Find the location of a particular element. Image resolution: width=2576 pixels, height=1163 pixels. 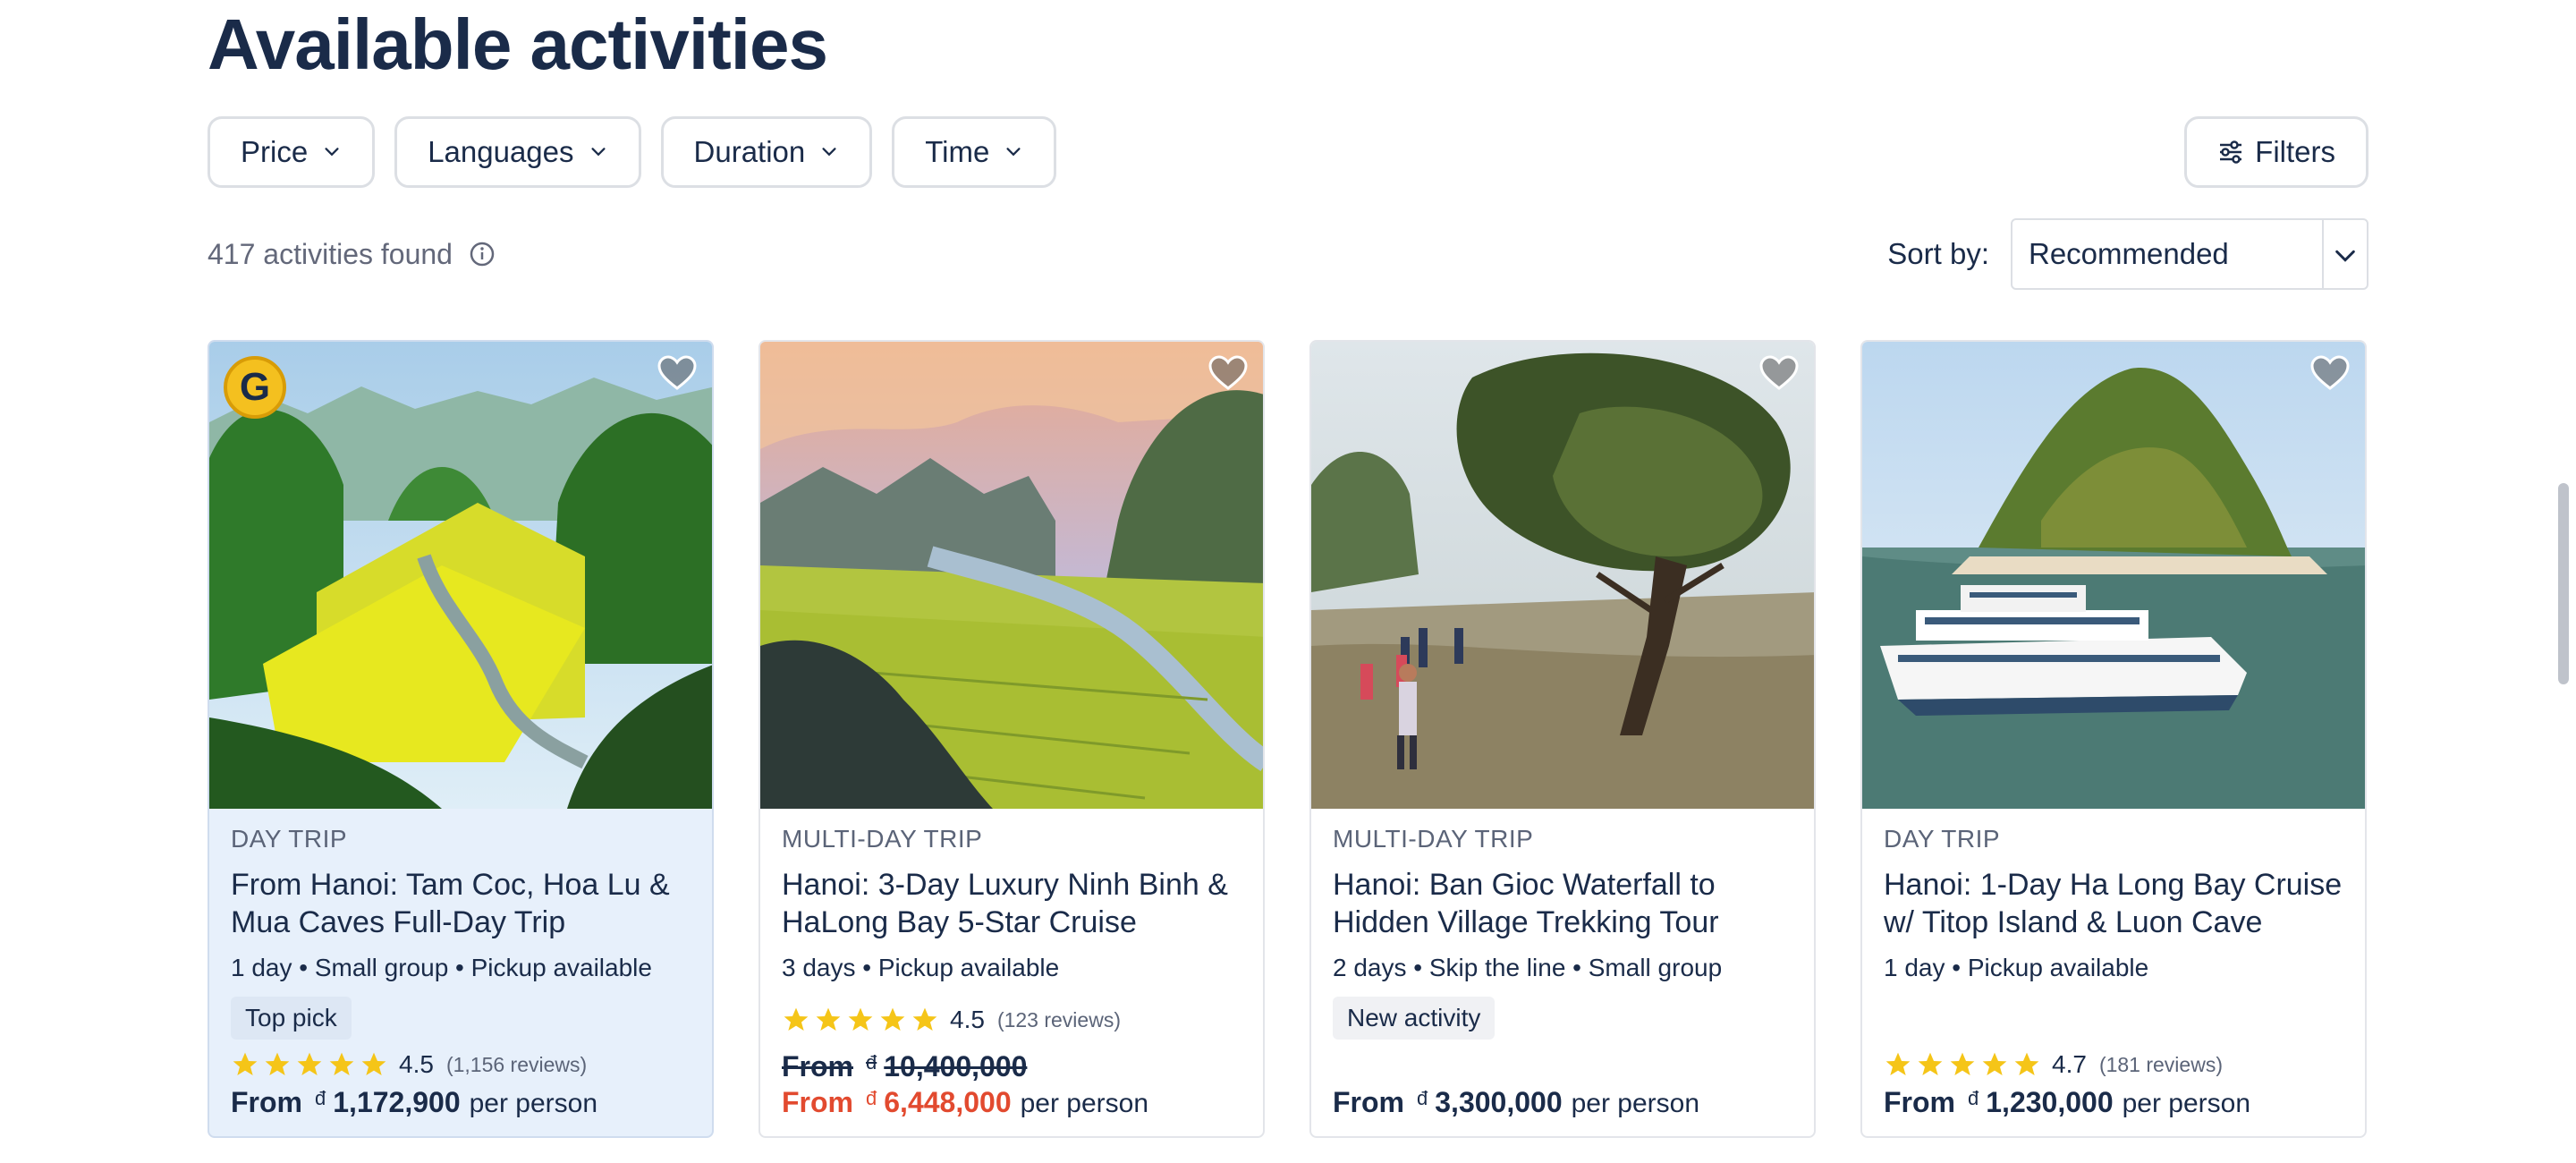

rating-row: 4.7 (181 reviews) is located at coordinates (2053, 1065).